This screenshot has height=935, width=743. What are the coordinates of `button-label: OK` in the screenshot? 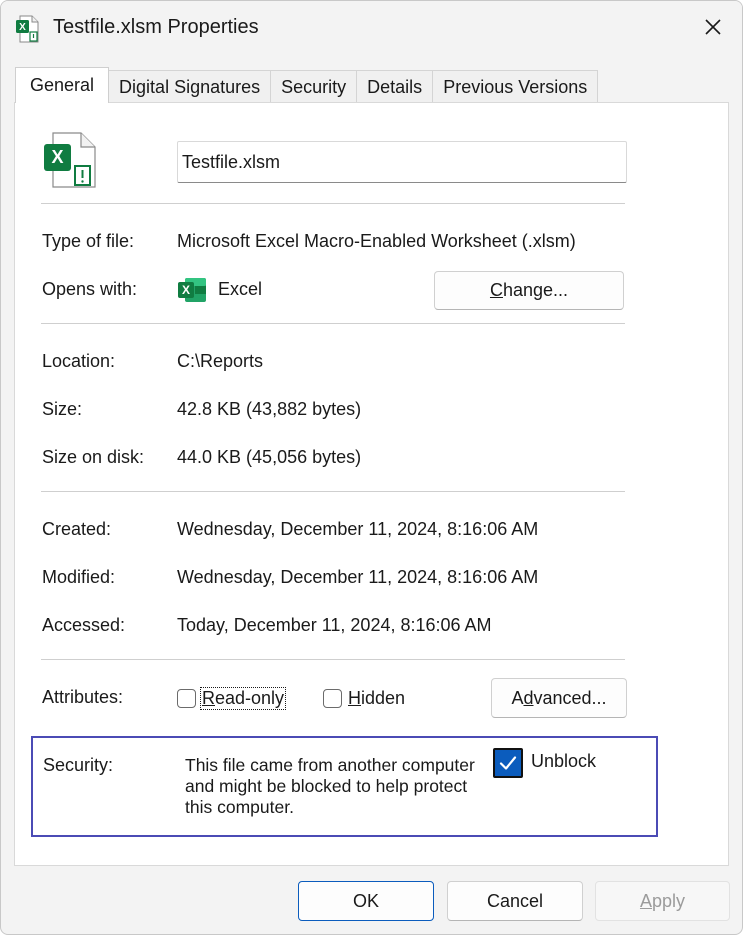 It's located at (365, 900).